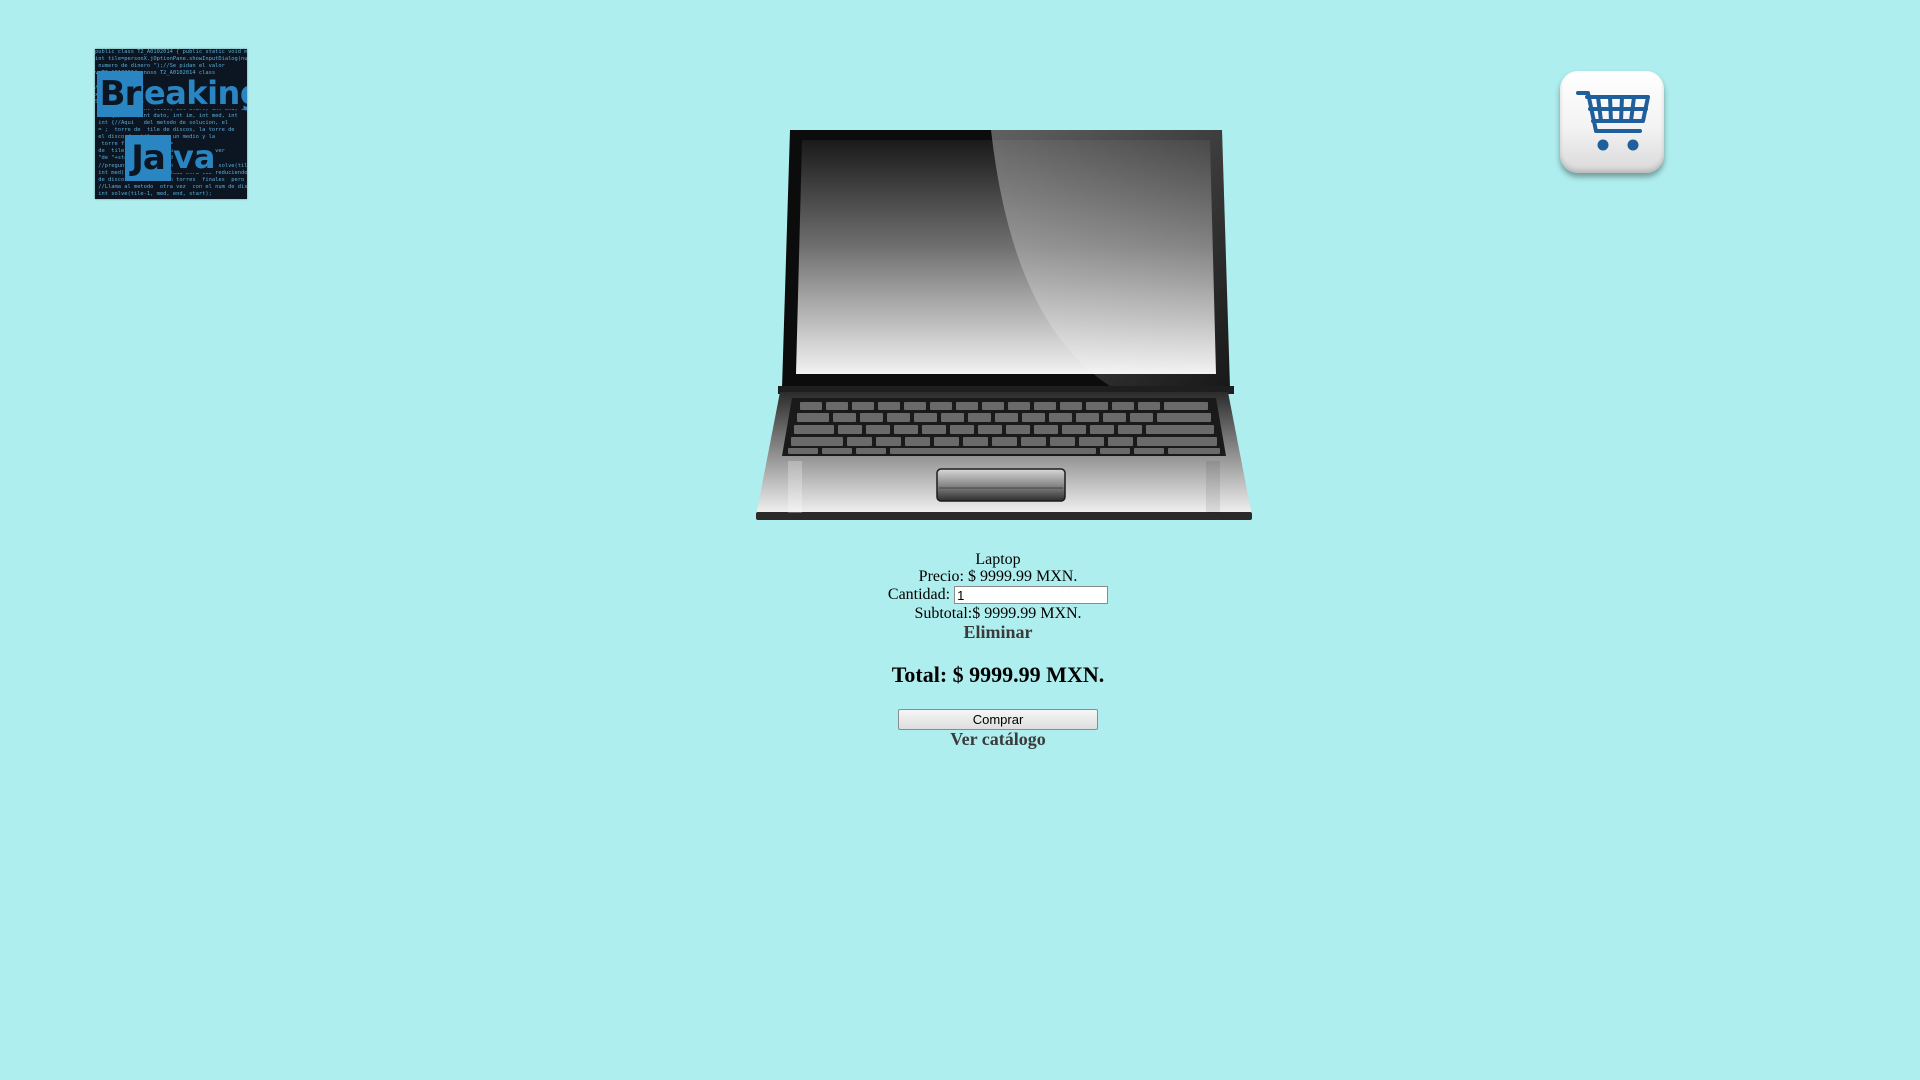 Image resolution: width=1920 pixels, height=1080 pixels. What do you see at coordinates (998, 559) in the screenshot?
I see `product-name: Laptop` at bounding box center [998, 559].